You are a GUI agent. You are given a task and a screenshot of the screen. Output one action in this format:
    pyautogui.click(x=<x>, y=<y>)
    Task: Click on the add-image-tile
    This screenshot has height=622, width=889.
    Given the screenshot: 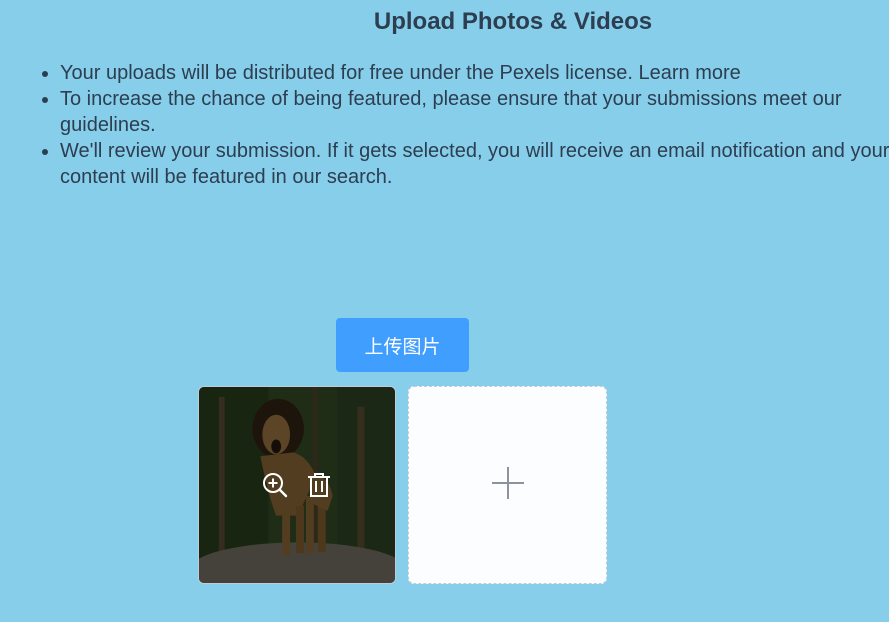 What is the action you would take?
    pyautogui.click(x=507, y=485)
    